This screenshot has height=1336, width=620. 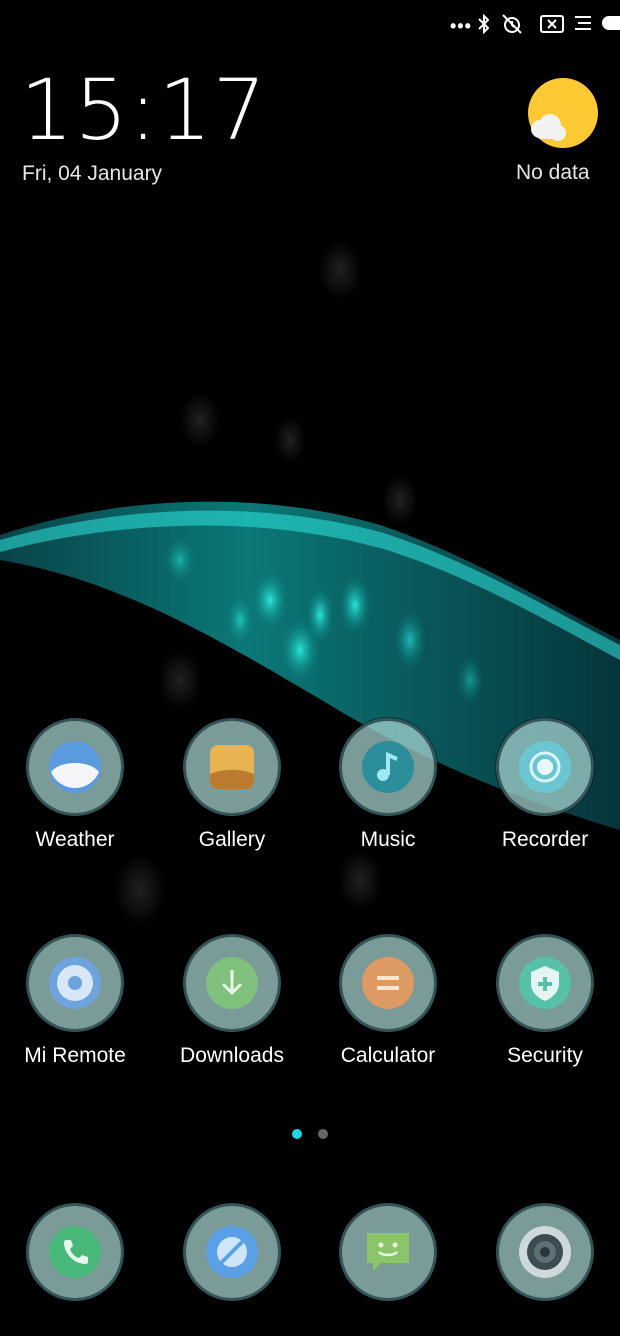 I want to click on app-label: Gallery, so click(x=232, y=839).